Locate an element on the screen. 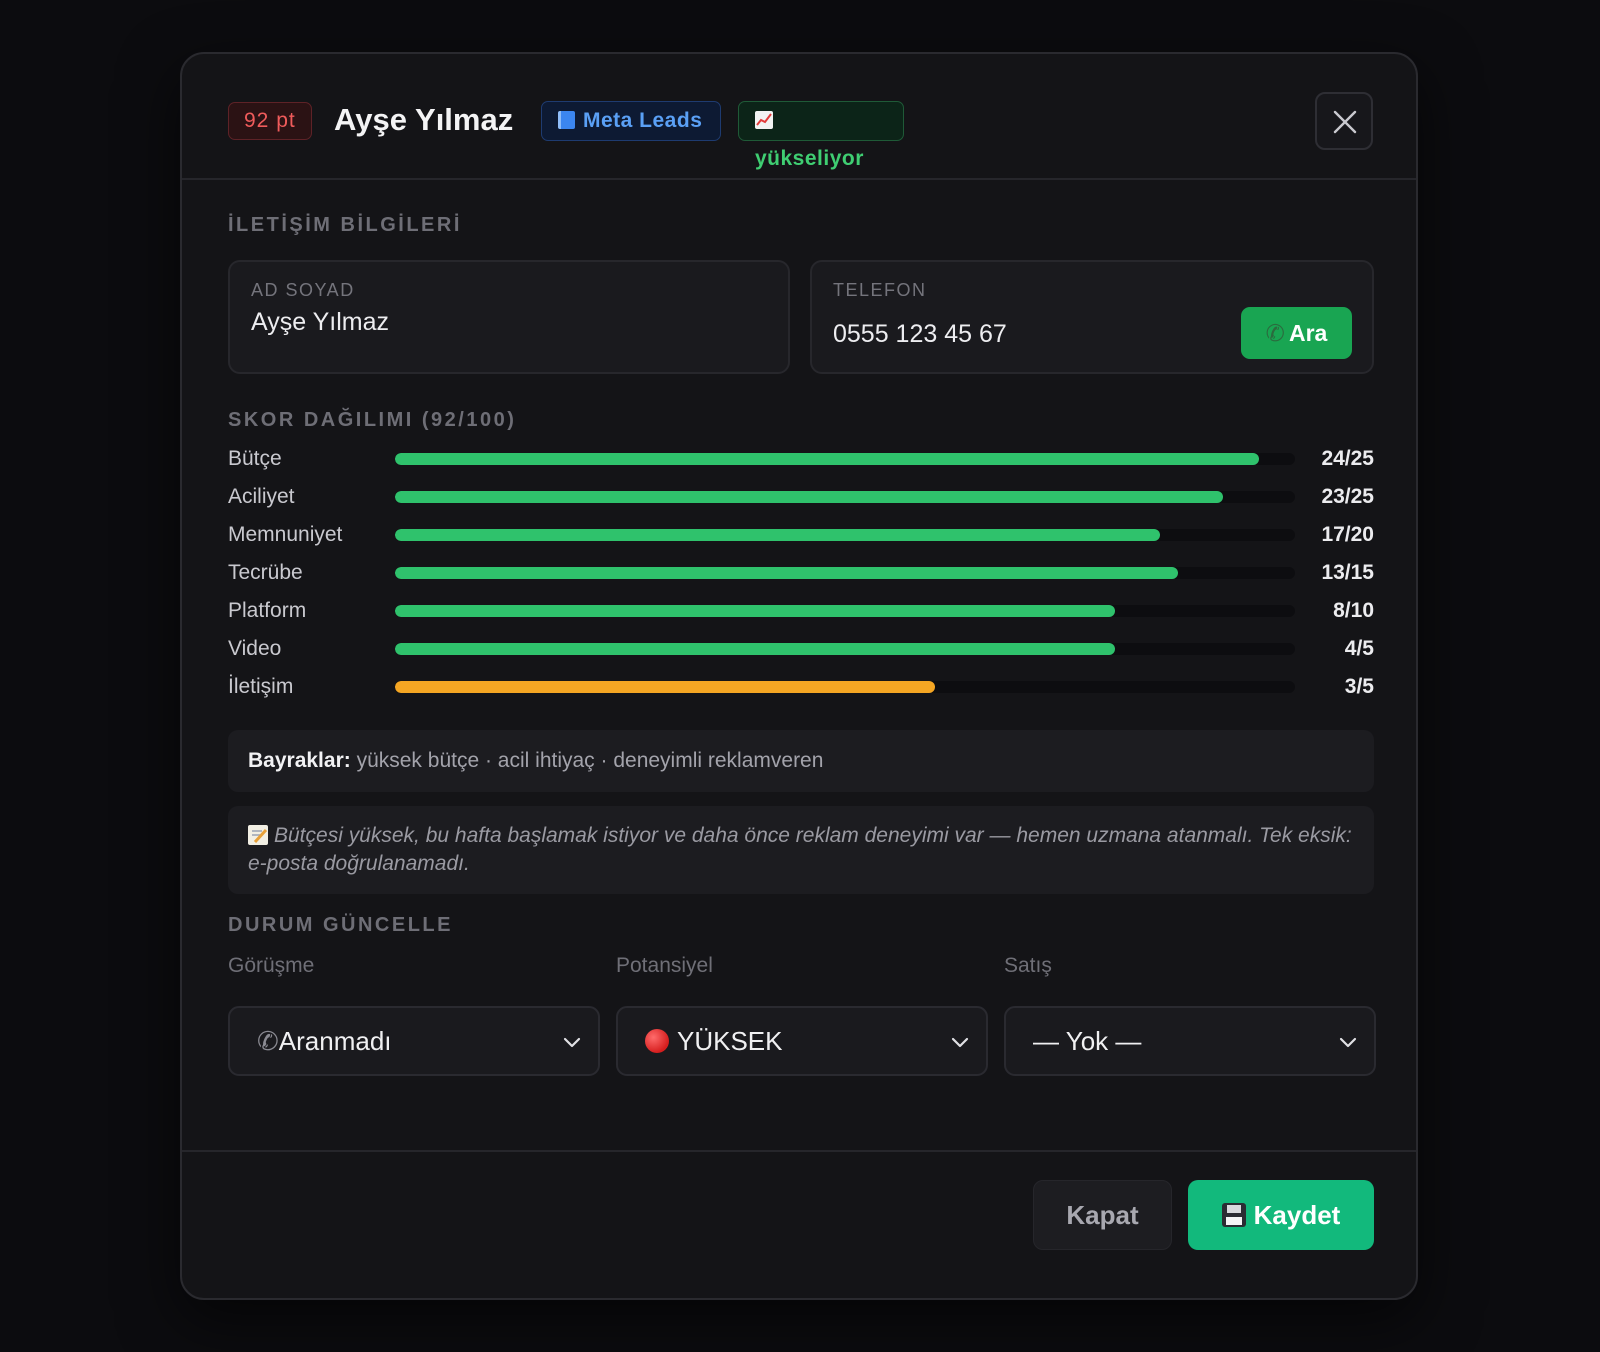 The image size is (1600, 1352). potential-label: Potansiyel is located at coordinates (664, 965).